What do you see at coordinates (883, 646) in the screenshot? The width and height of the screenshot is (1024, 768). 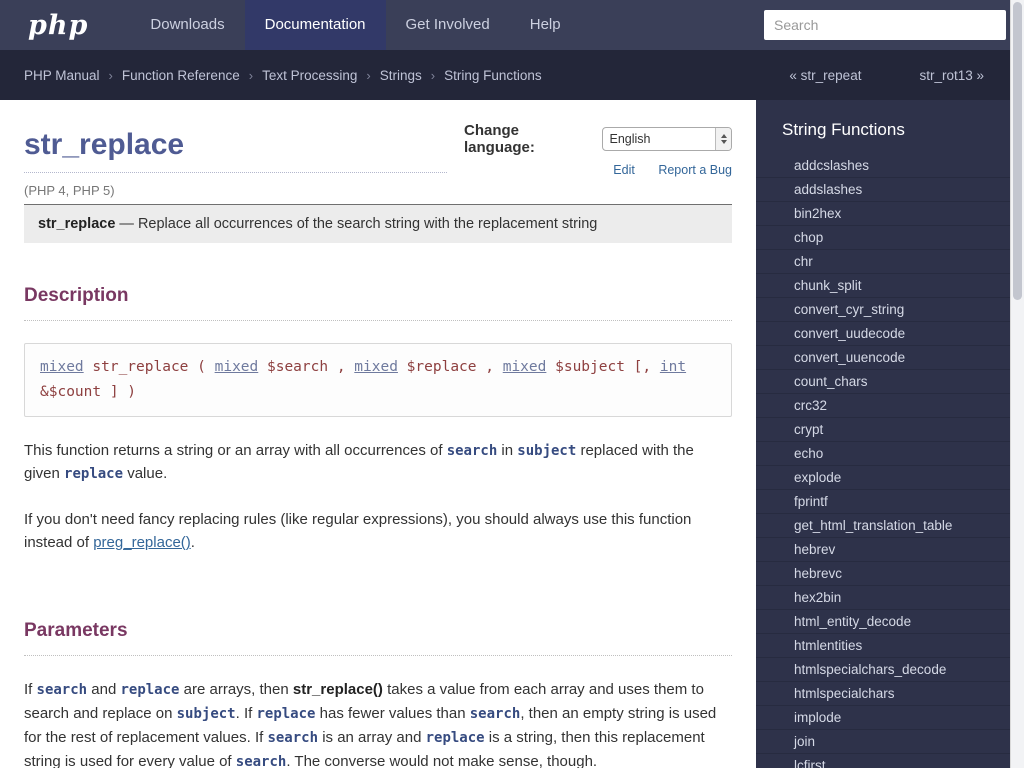 I see `sidebar-function-link: htmlentities` at bounding box center [883, 646].